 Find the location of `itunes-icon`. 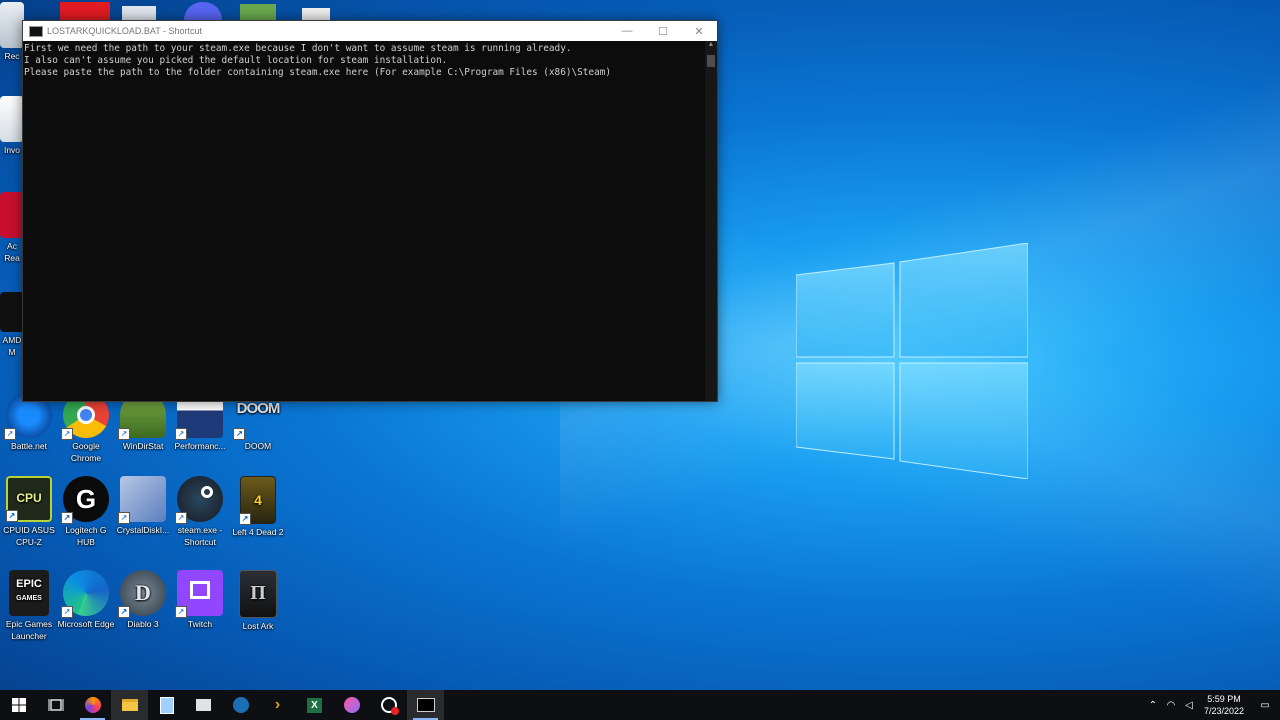

itunes-icon is located at coordinates (351, 705).